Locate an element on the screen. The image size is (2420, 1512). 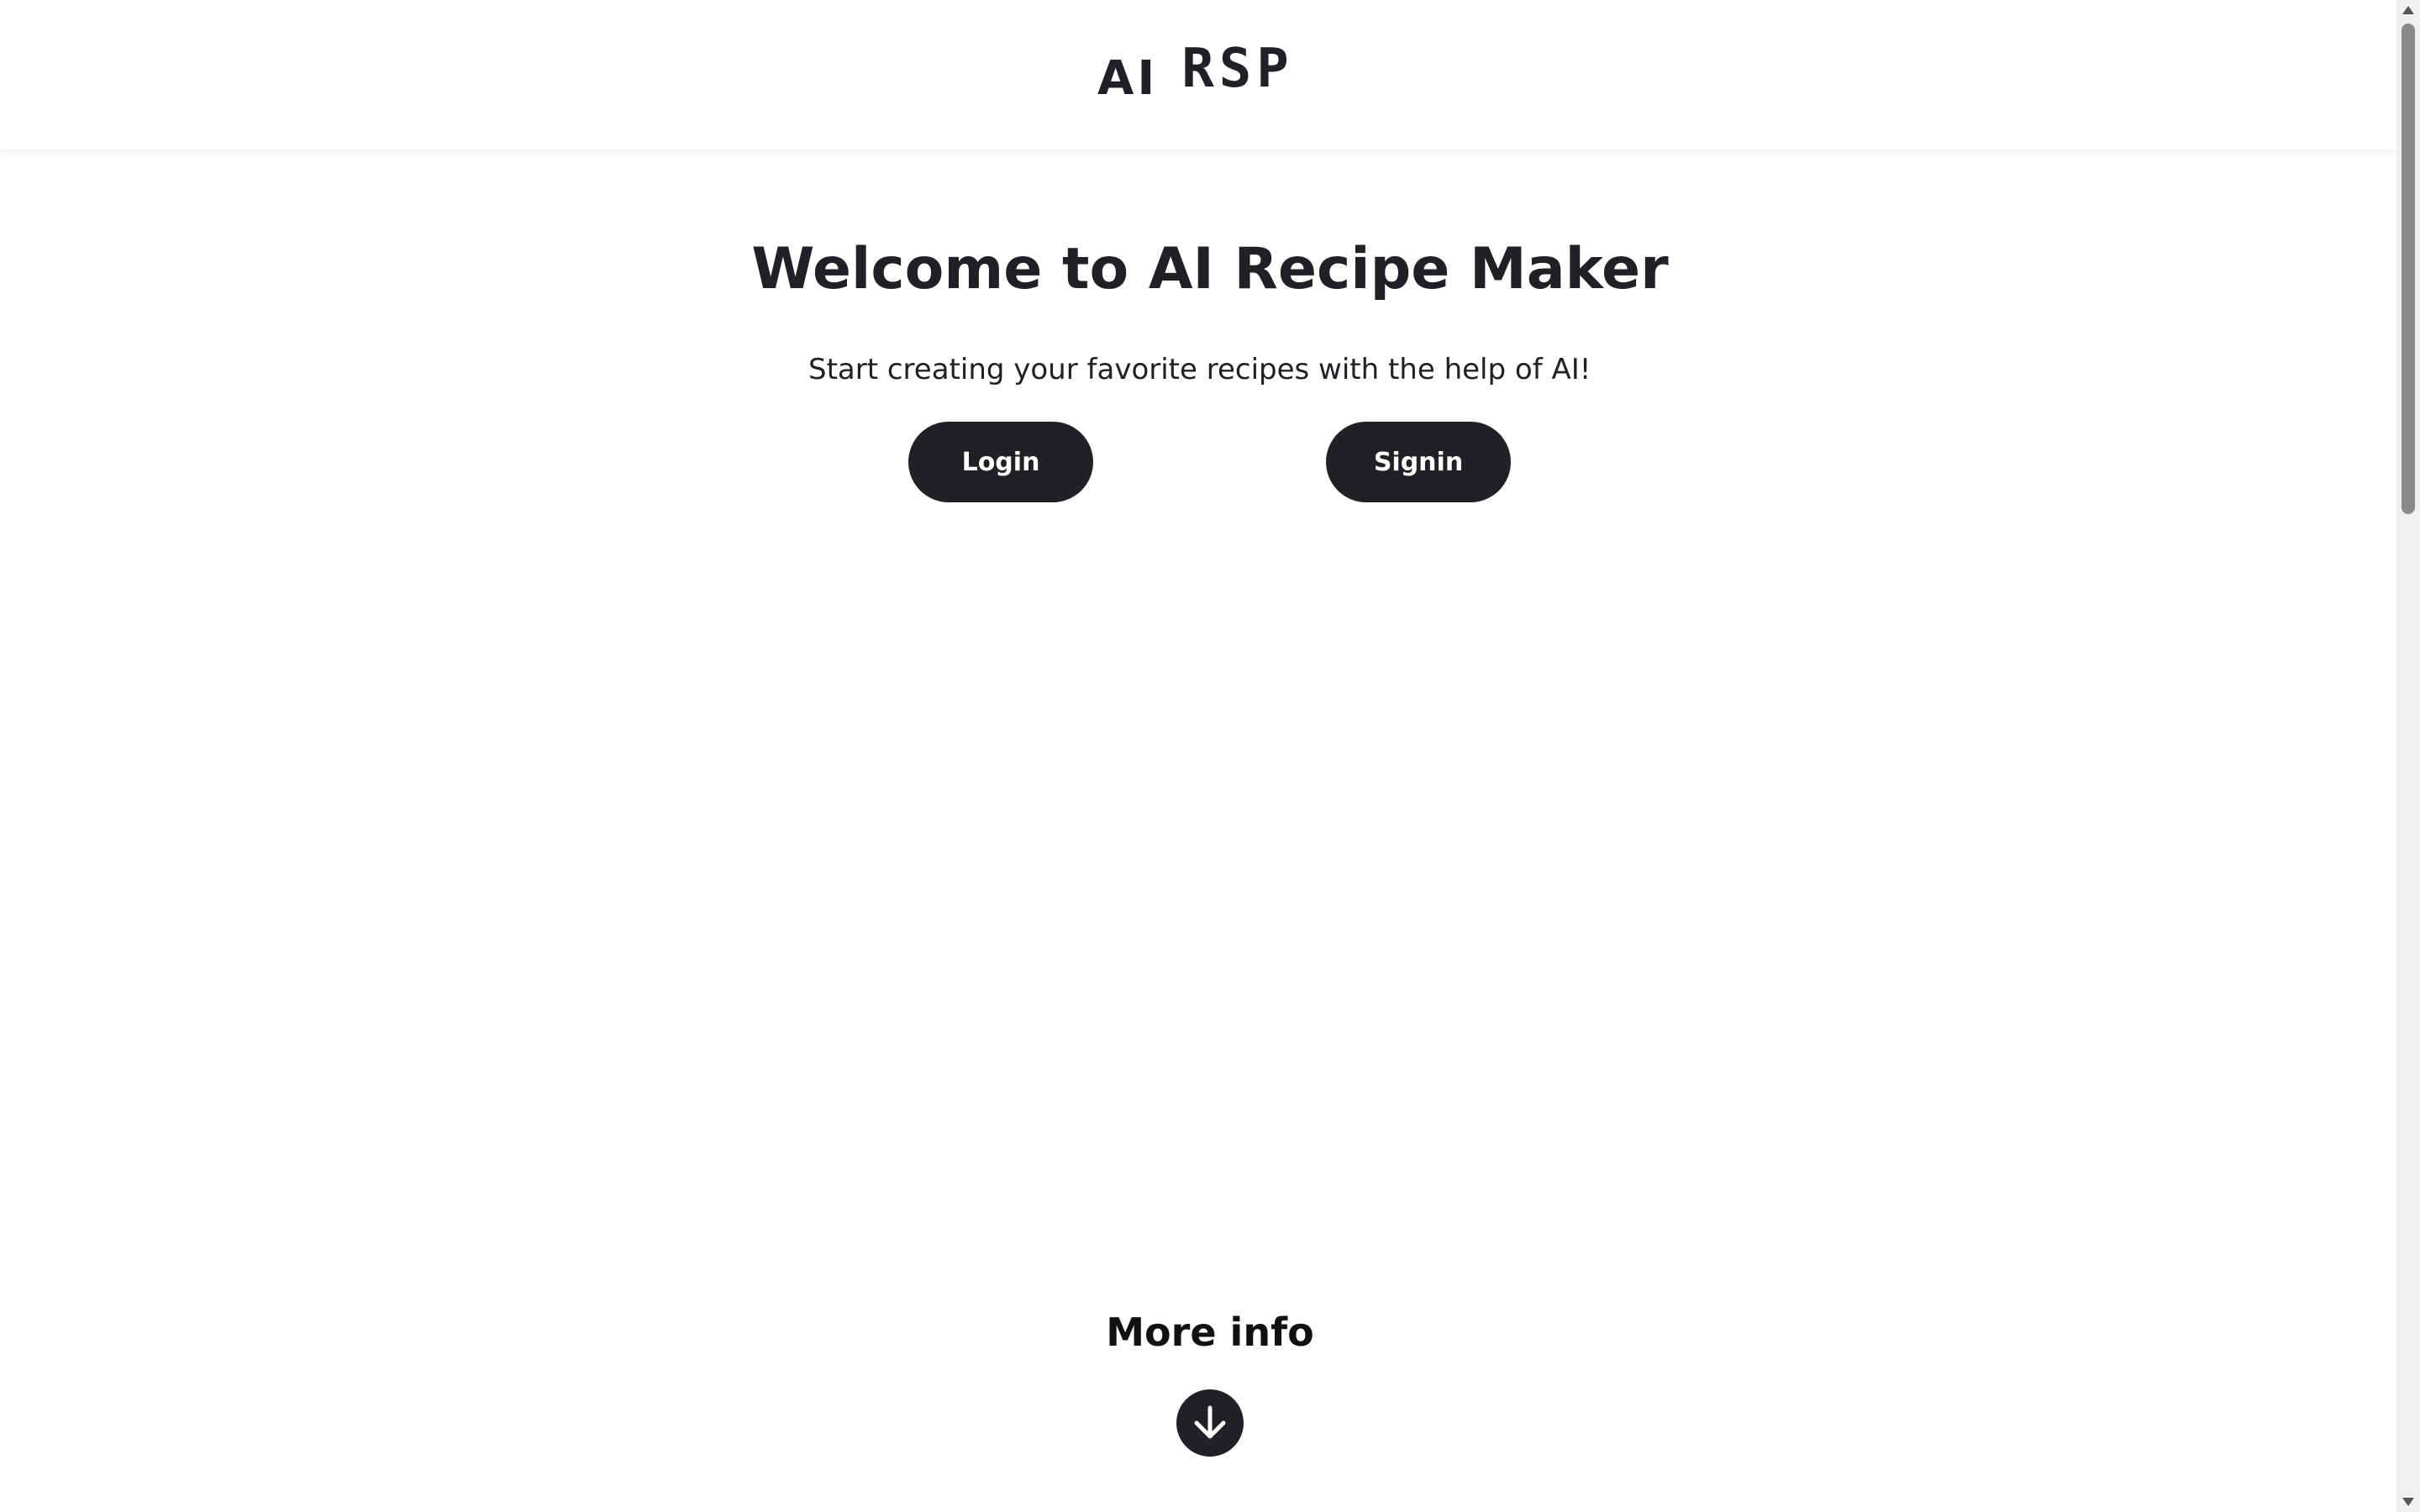
login-button: Login is located at coordinates (1000, 462).